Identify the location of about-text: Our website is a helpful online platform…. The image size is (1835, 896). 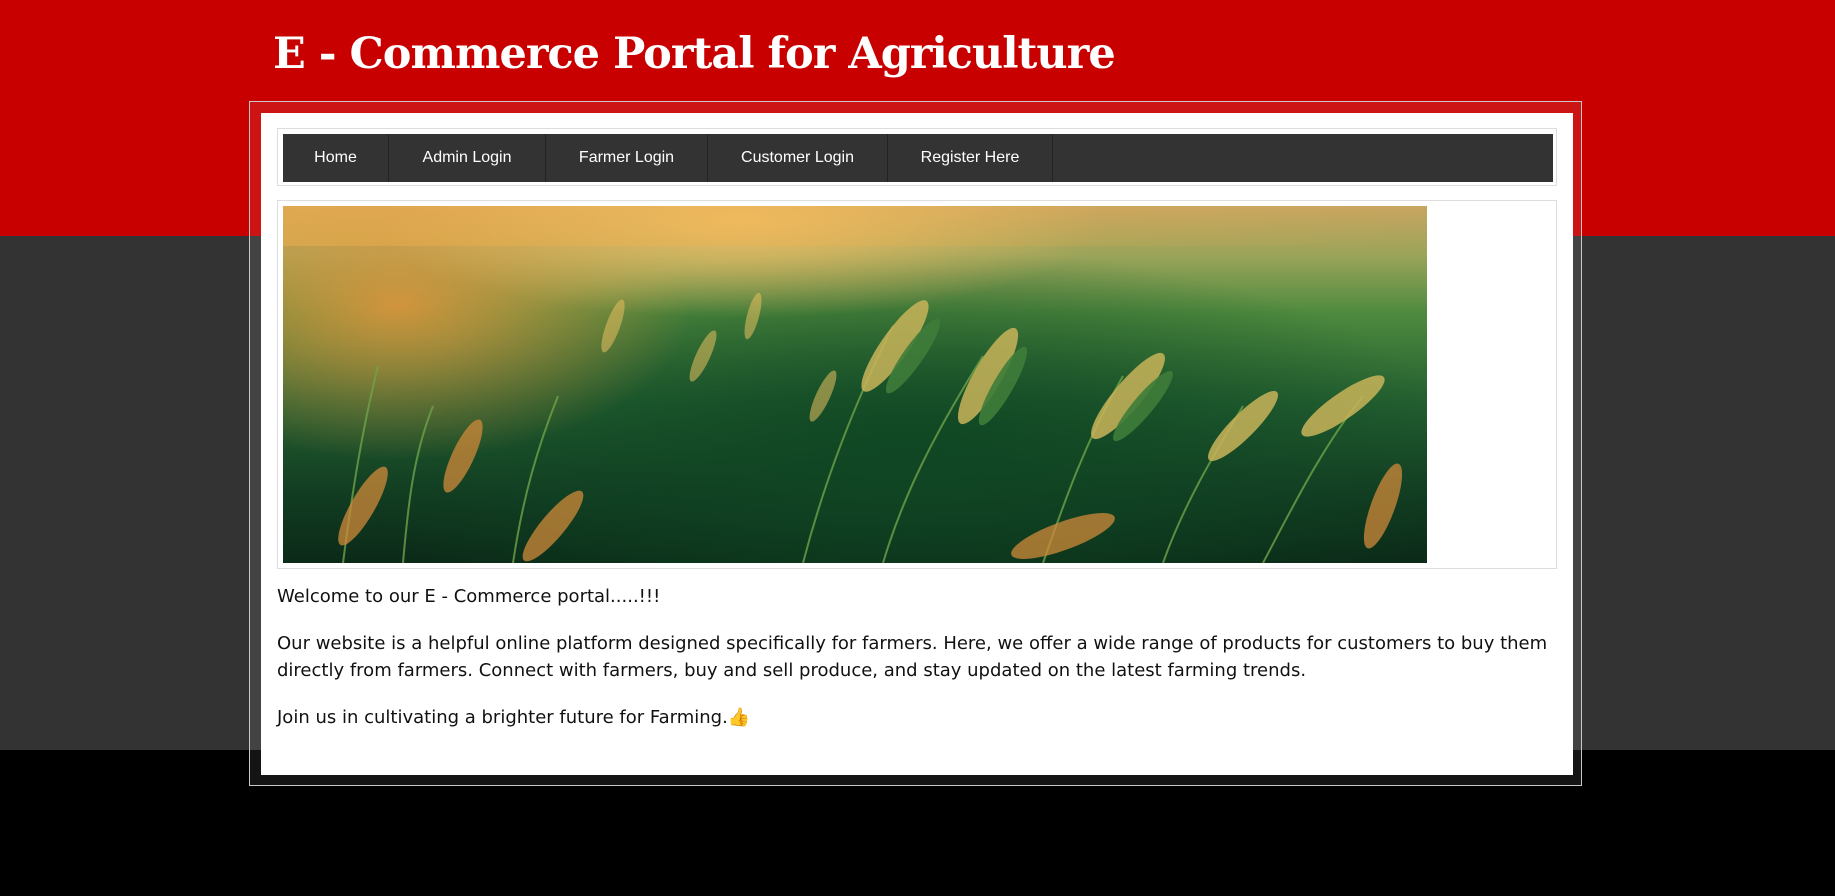
(912, 657).